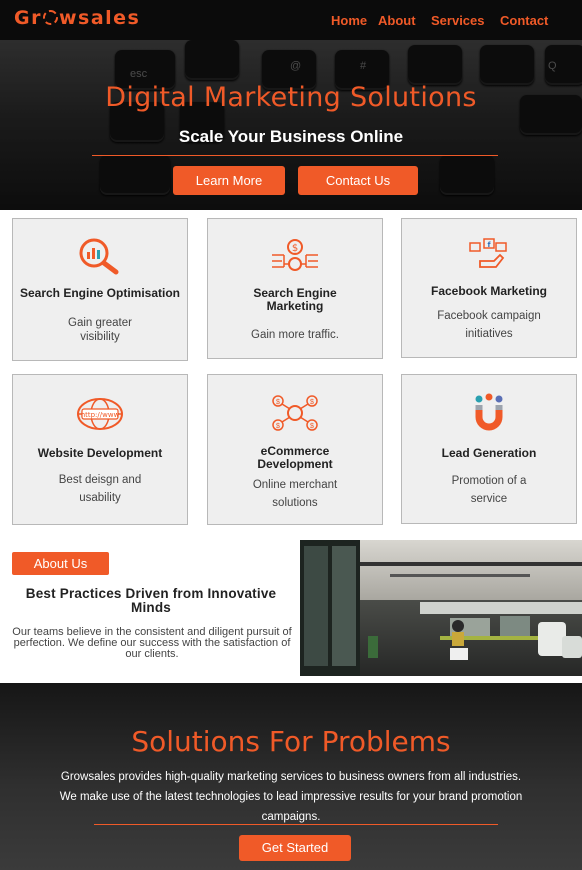  I want to click on logo-ring-icon, so click(50, 17).